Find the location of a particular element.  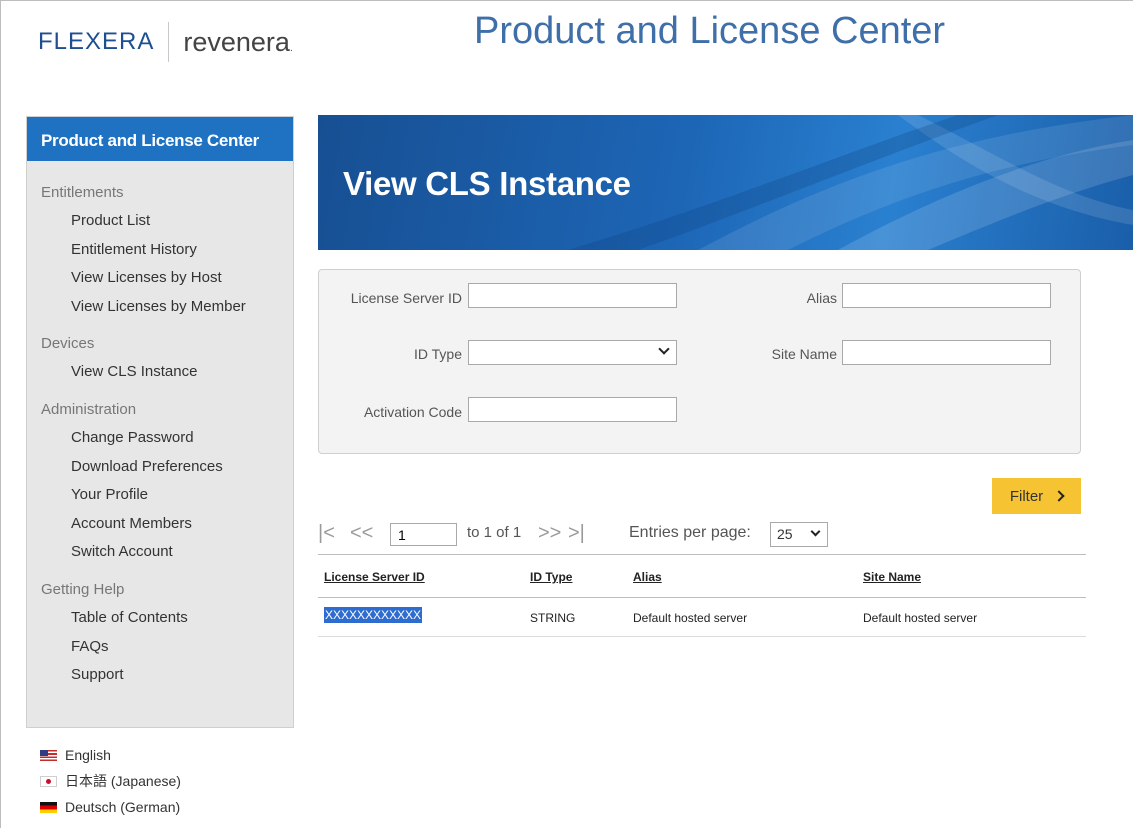

column-header-id-type: ID Type is located at coordinates (551, 577).